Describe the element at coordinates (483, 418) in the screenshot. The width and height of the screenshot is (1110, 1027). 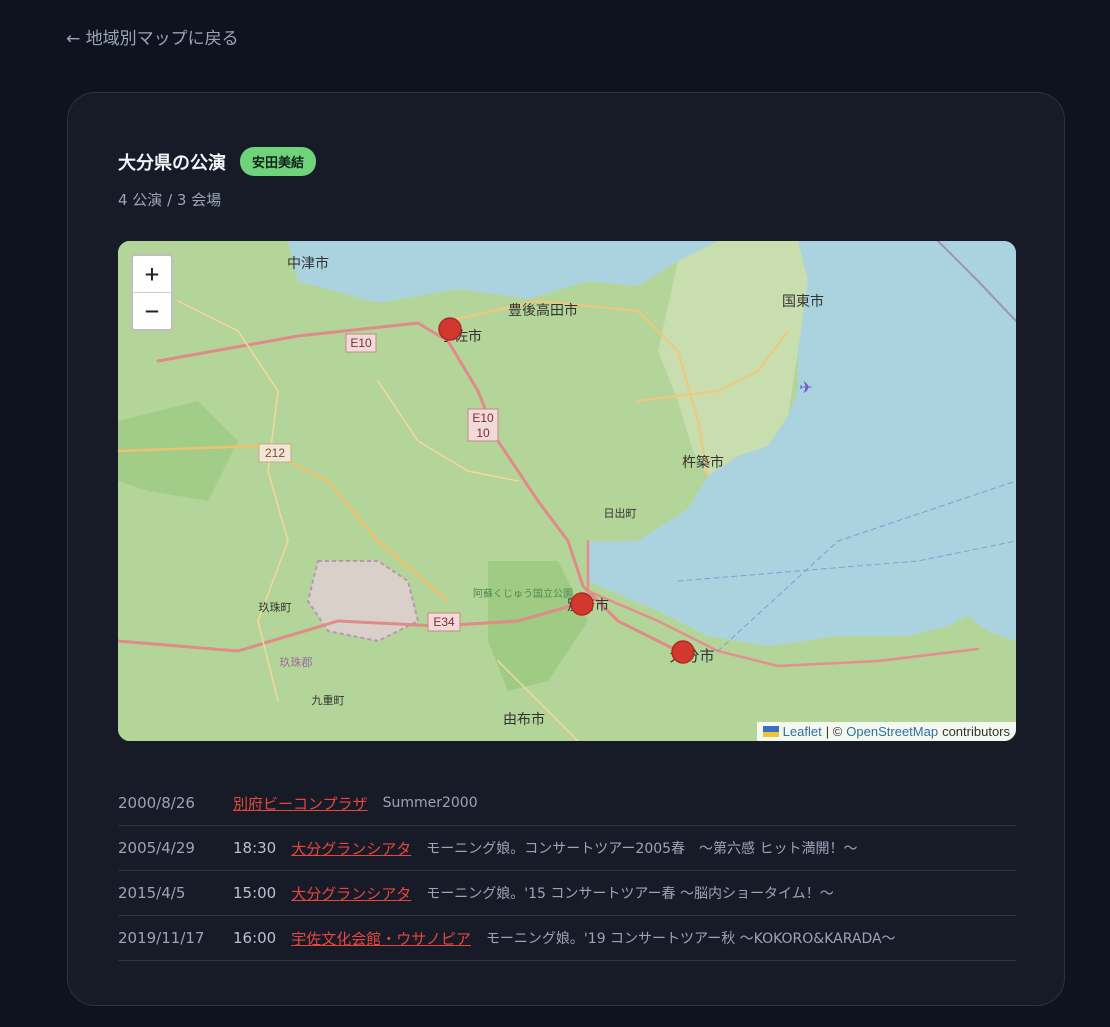
I see `shield-e10-b: E10` at that location.